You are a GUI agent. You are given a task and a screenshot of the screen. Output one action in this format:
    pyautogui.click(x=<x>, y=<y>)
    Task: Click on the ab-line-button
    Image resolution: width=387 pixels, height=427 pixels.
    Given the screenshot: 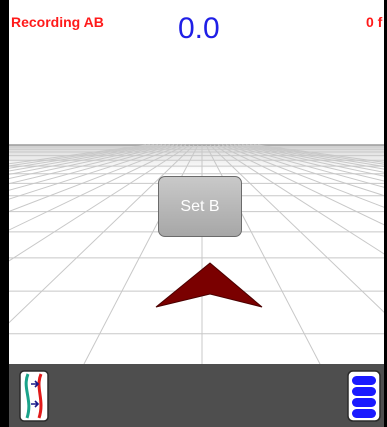 What is the action you would take?
    pyautogui.click(x=34, y=396)
    